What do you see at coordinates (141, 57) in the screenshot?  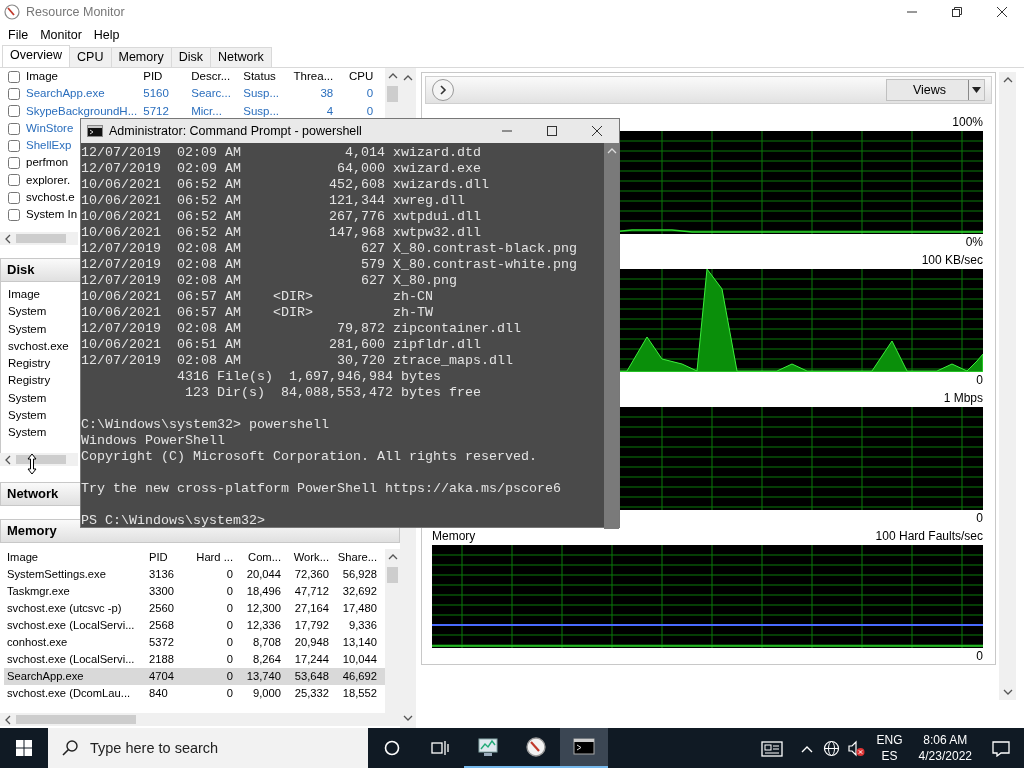 I see `tab: Memory` at bounding box center [141, 57].